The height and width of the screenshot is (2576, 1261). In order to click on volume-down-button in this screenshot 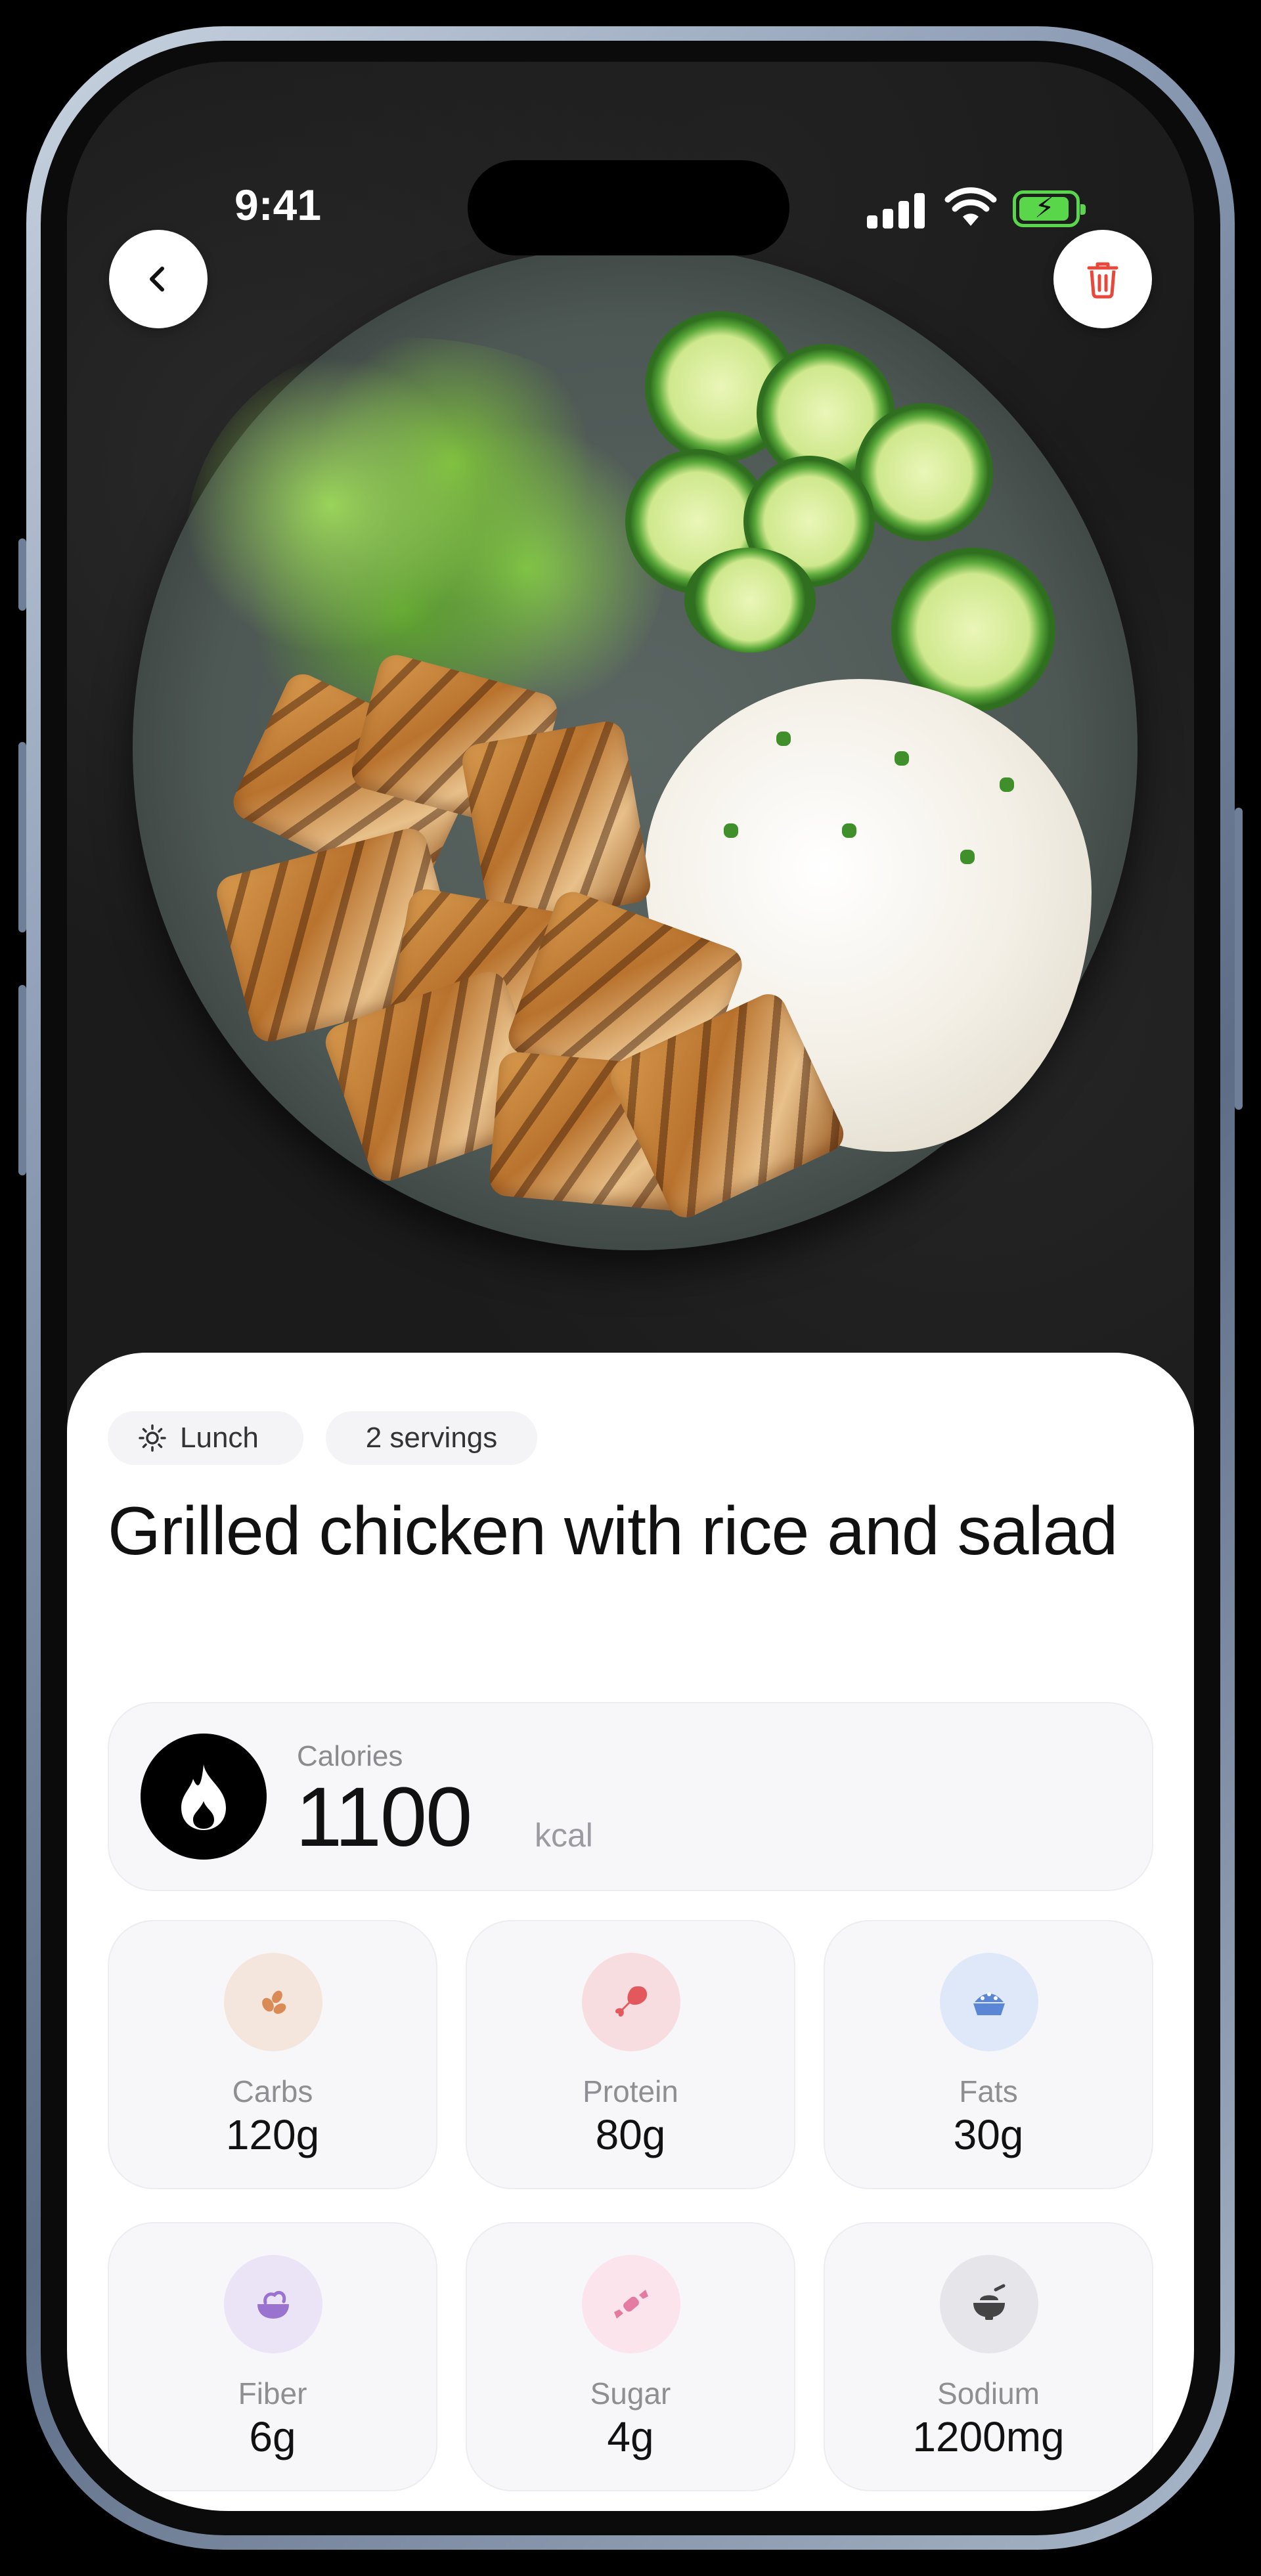, I will do `click(22, 1080)`.